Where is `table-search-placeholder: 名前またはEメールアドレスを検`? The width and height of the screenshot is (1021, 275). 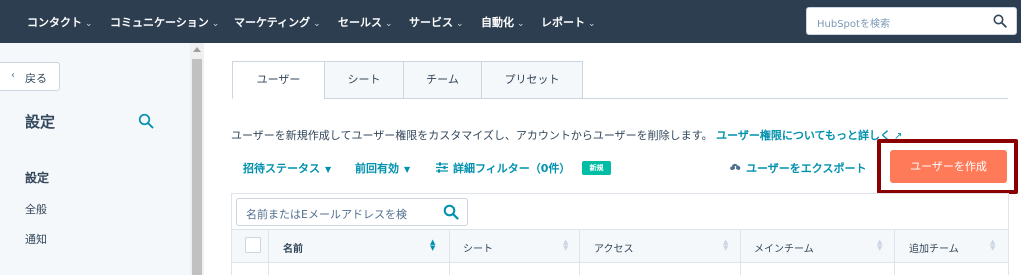
table-search-placeholder: 名前またはEメールアドレスを検 is located at coordinates (326, 214).